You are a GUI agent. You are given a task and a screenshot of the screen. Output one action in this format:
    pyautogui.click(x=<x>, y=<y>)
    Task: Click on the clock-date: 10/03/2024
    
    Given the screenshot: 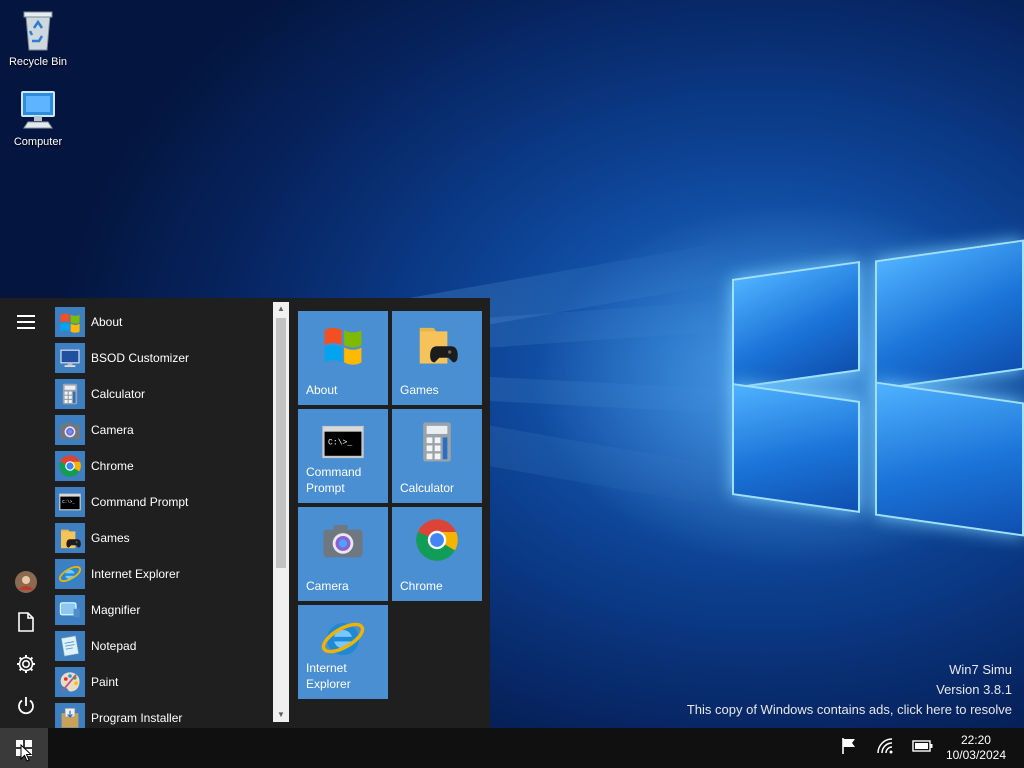 What is the action you would take?
    pyautogui.click(x=975, y=755)
    